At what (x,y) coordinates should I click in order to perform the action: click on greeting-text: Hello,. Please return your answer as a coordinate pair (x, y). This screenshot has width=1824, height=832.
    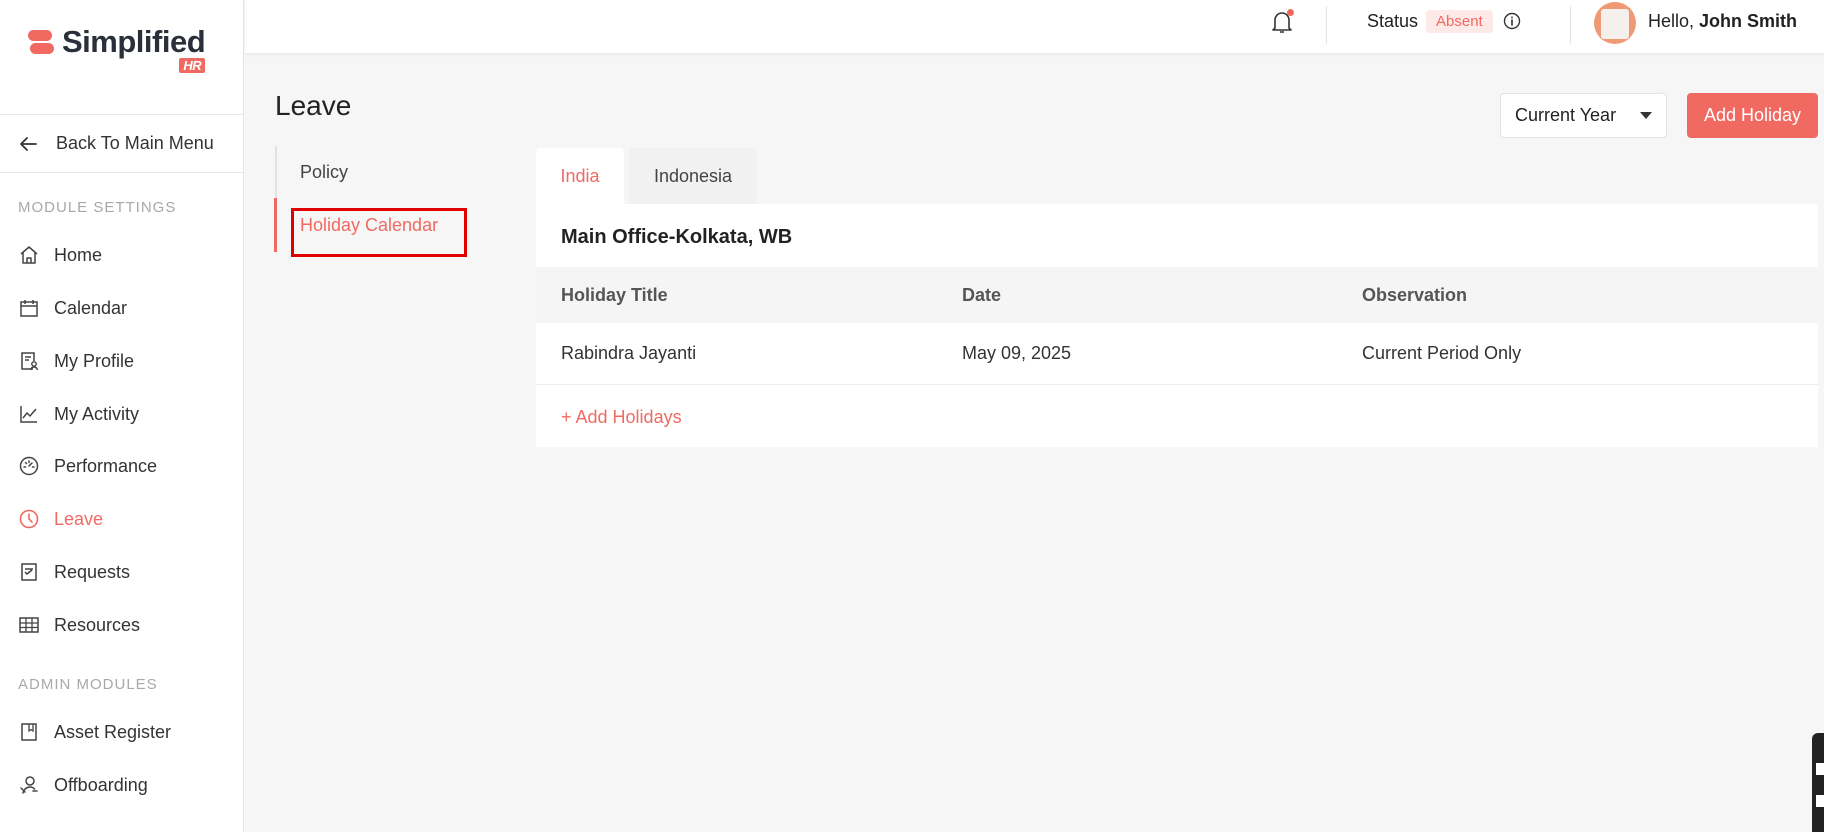
    Looking at the image, I should click on (1671, 21).